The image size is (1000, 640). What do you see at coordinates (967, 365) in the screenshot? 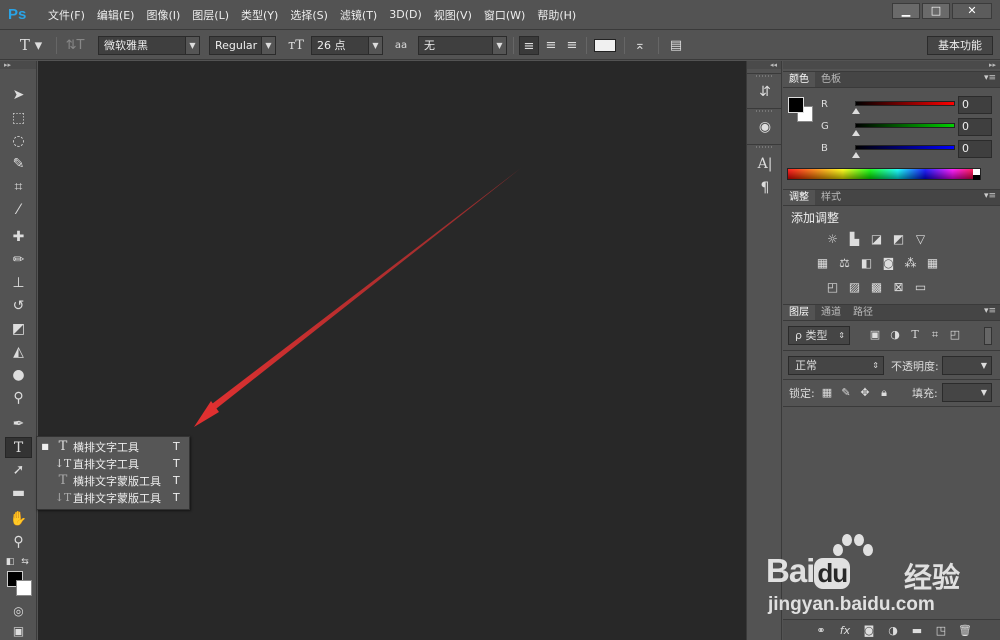
I see `opacity-input: ▼` at bounding box center [967, 365].